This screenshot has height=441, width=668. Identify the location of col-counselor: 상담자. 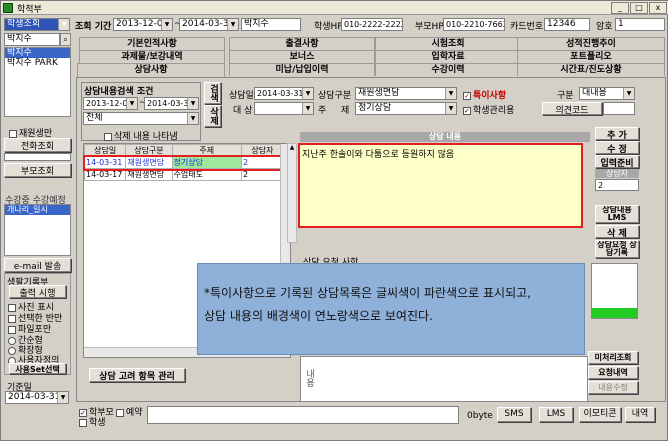
(262, 150).